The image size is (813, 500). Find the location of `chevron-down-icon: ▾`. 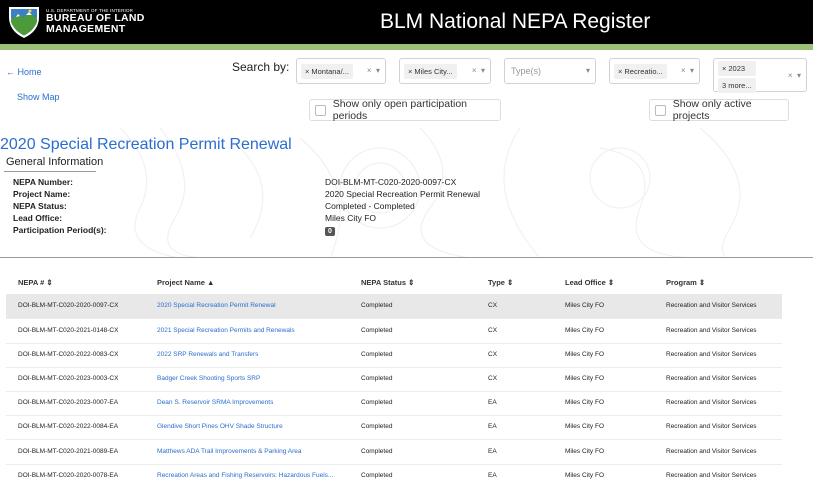

chevron-down-icon: ▾ is located at coordinates (588, 70).